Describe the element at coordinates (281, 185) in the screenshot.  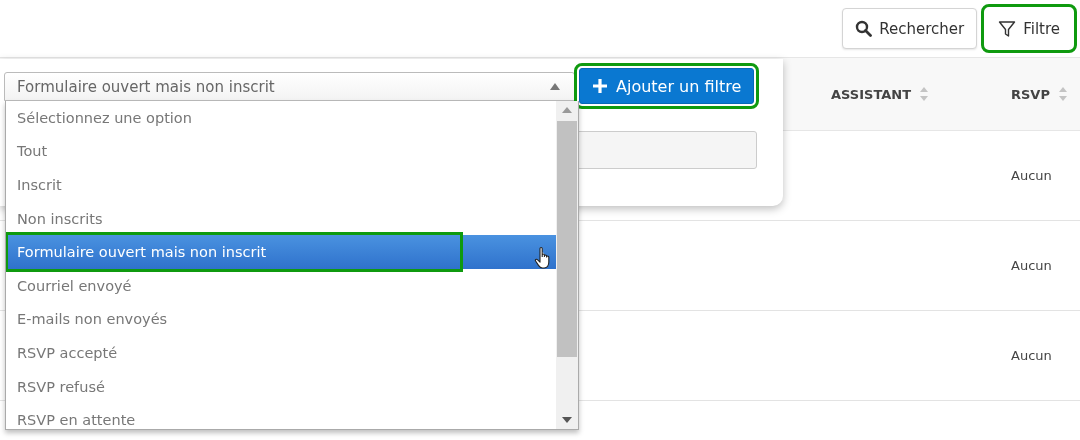
I see `dropdown-option: Inscrit` at that location.